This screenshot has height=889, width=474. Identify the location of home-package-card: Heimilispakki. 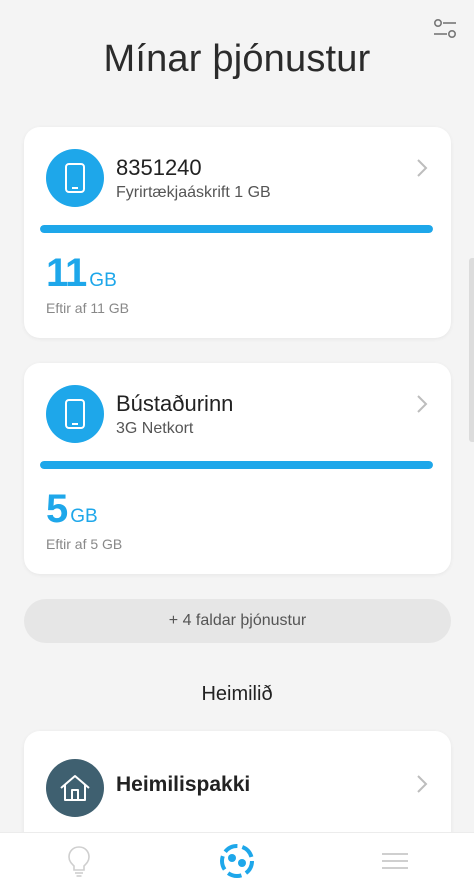
(237, 786).